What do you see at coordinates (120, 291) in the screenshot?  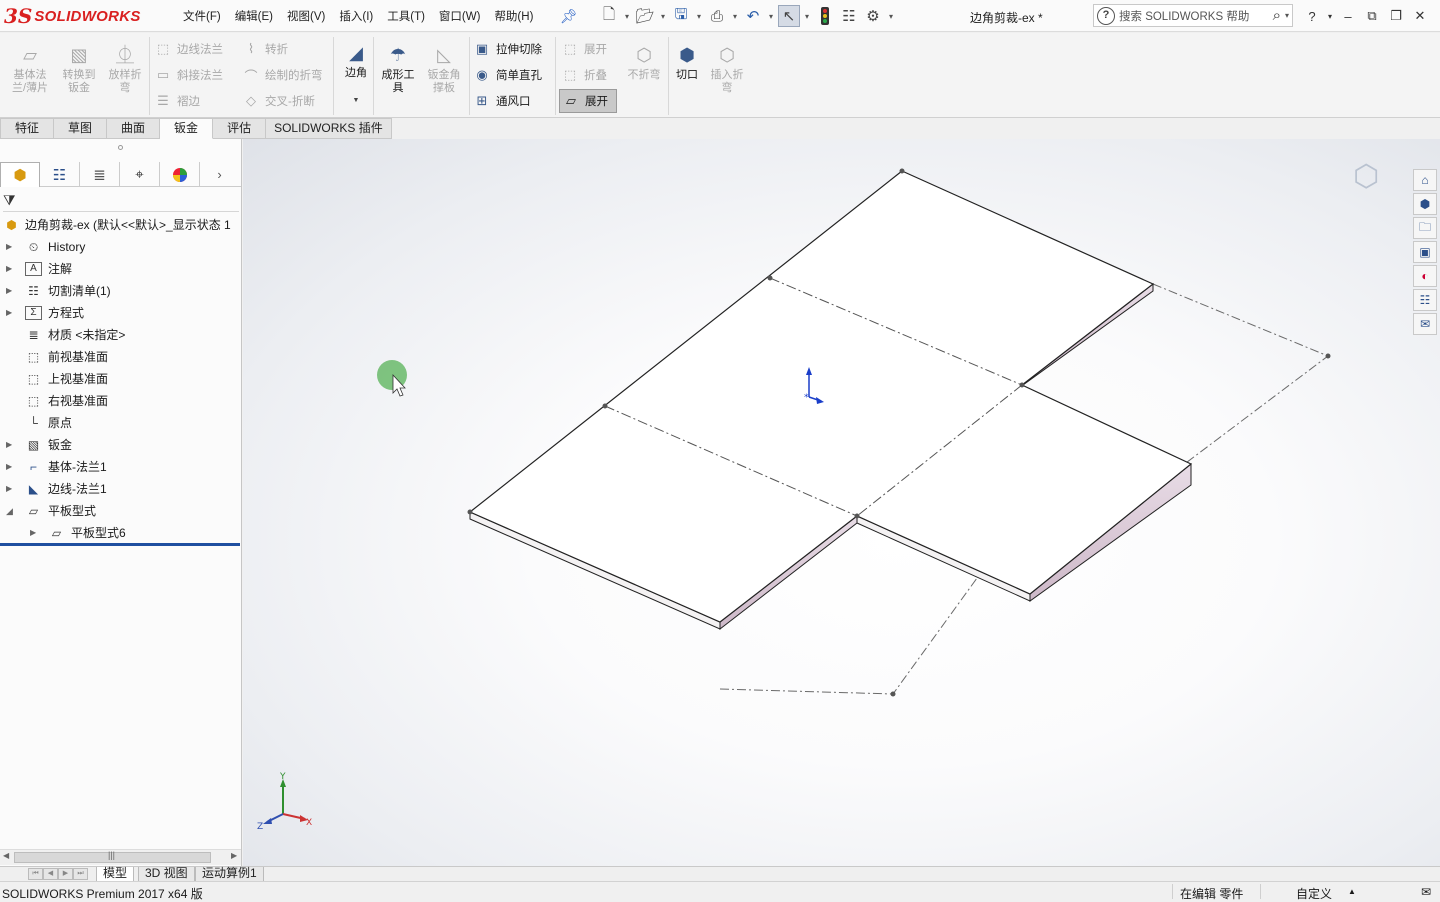 I see `tree-item-cut-list: ▶ ☷ 切割清单(1)` at bounding box center [120, 291].